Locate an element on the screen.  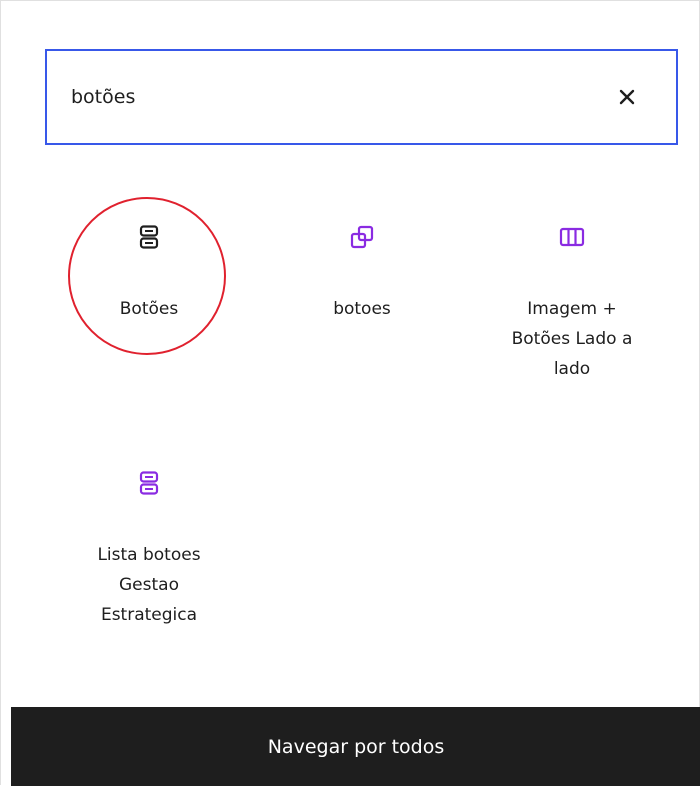
block-item-label: Lista botoes Gestao Estrategica is located at coordinates (149, 585).